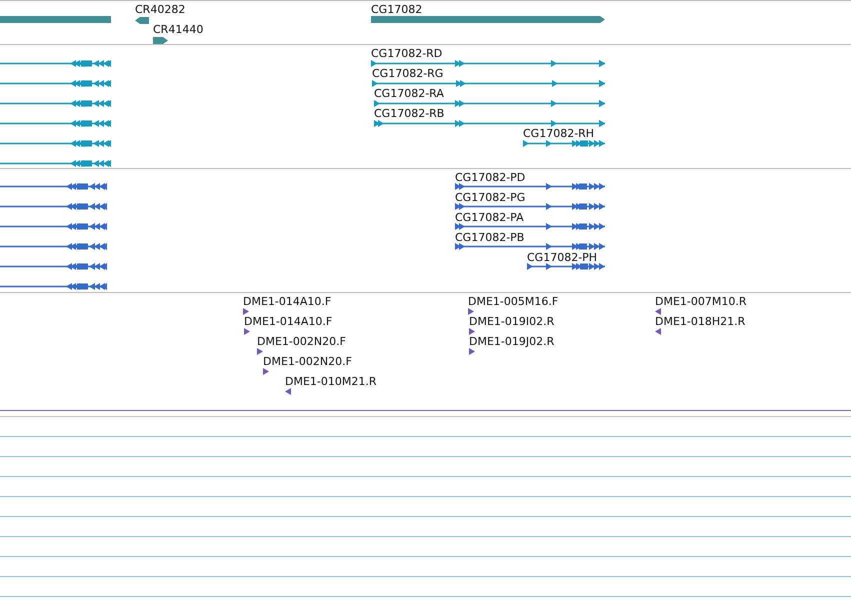  Describe the element at coordinates (406, 53) in the screenshot. I see `feature-label: CG17082-RD` at that location.